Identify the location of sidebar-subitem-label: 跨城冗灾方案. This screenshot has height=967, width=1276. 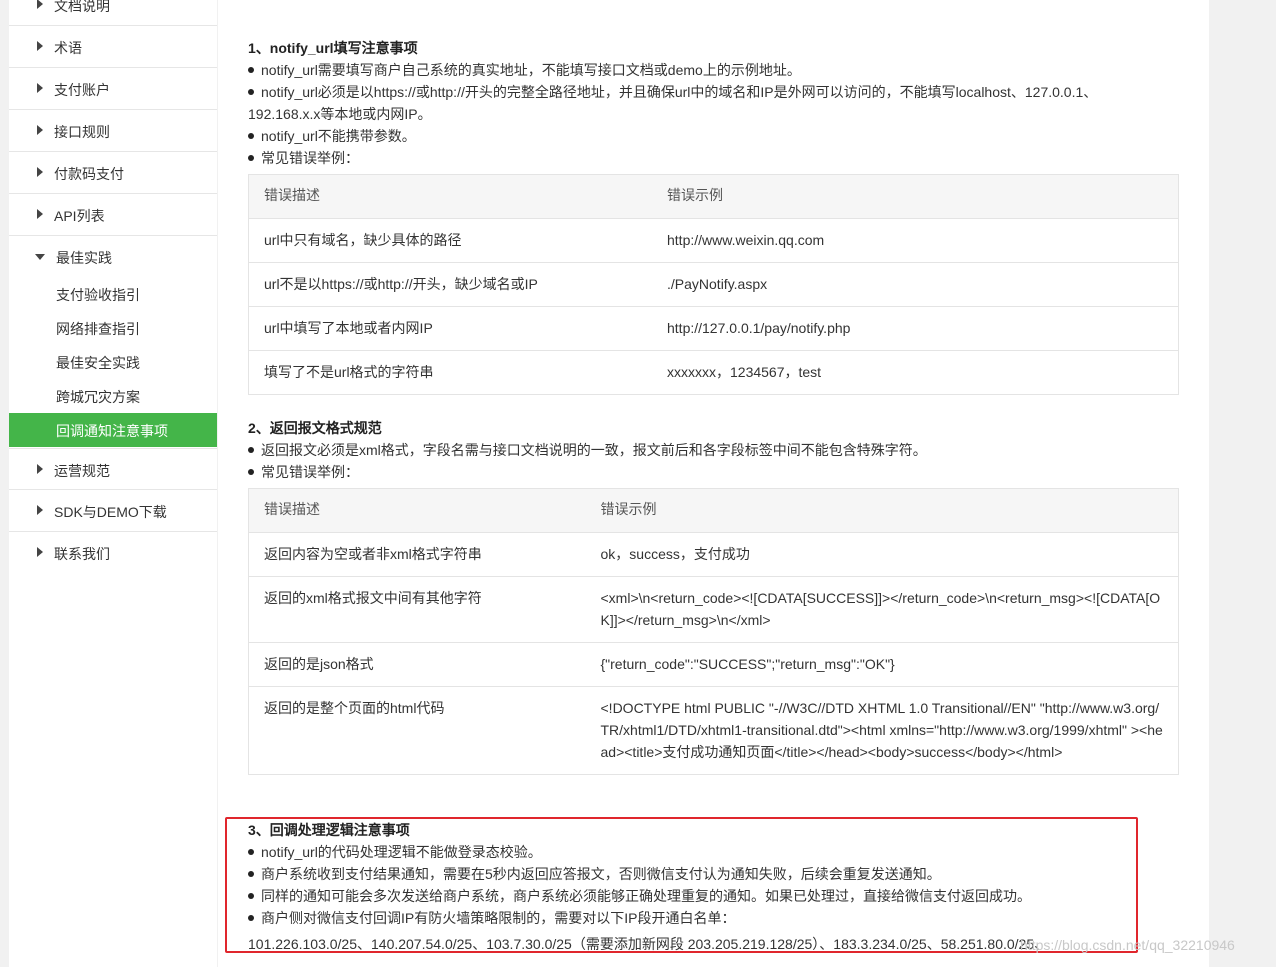
(98, 397).